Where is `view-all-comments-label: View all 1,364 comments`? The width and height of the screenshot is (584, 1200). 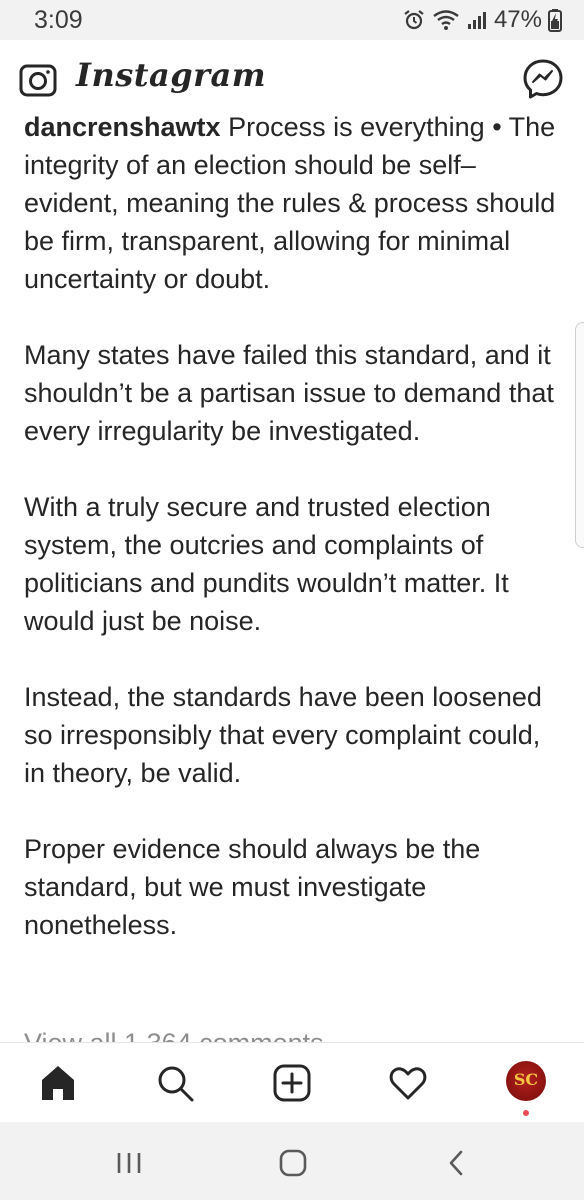 view-all-comments-label: View all 1,364 comments is located at coordinates (174, 1033).